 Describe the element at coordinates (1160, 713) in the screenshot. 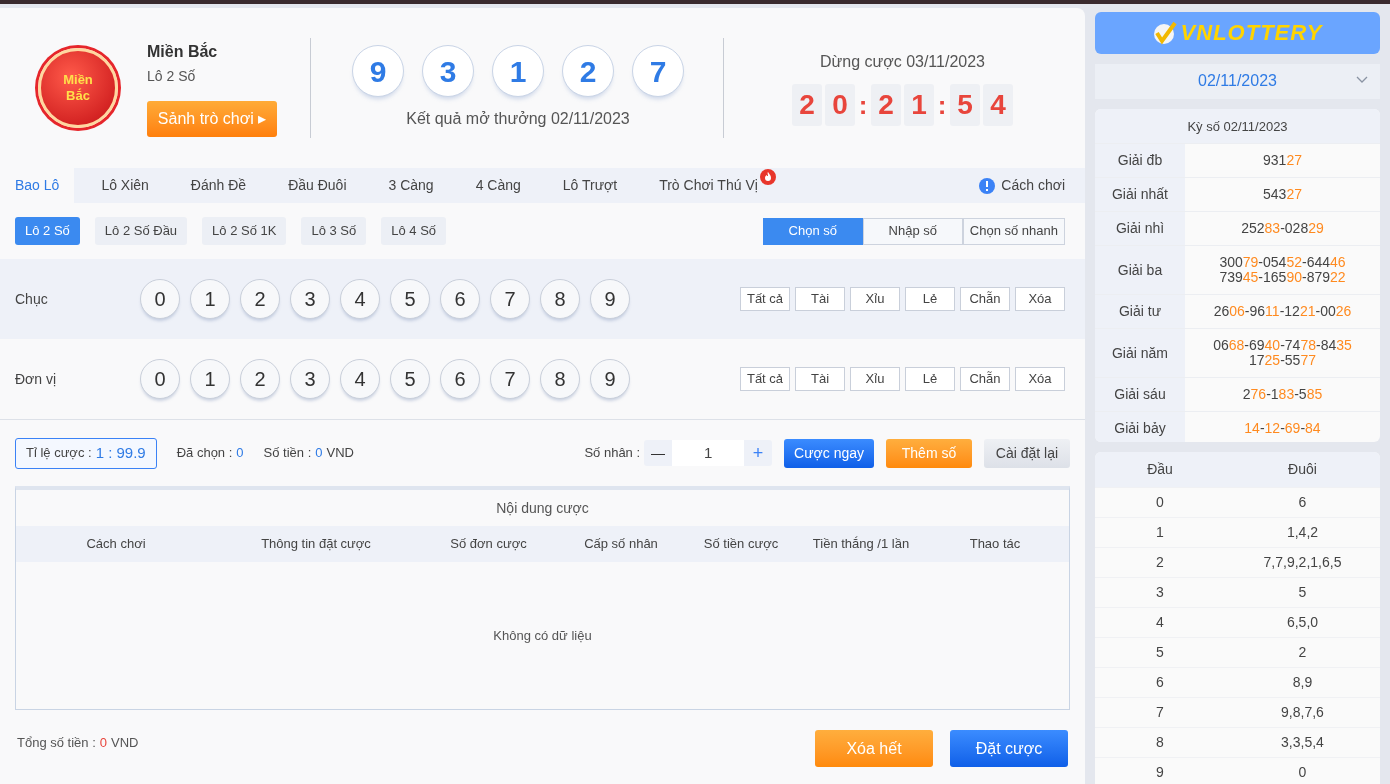

I see `head-digit: 7` at that location.